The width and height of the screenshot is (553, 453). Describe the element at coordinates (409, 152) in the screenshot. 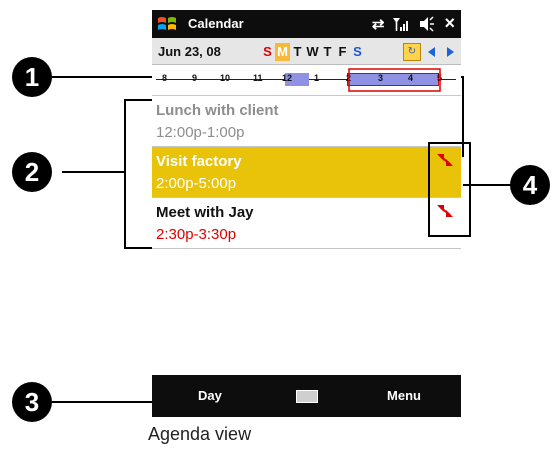

I see `callout-brackets` at that location.